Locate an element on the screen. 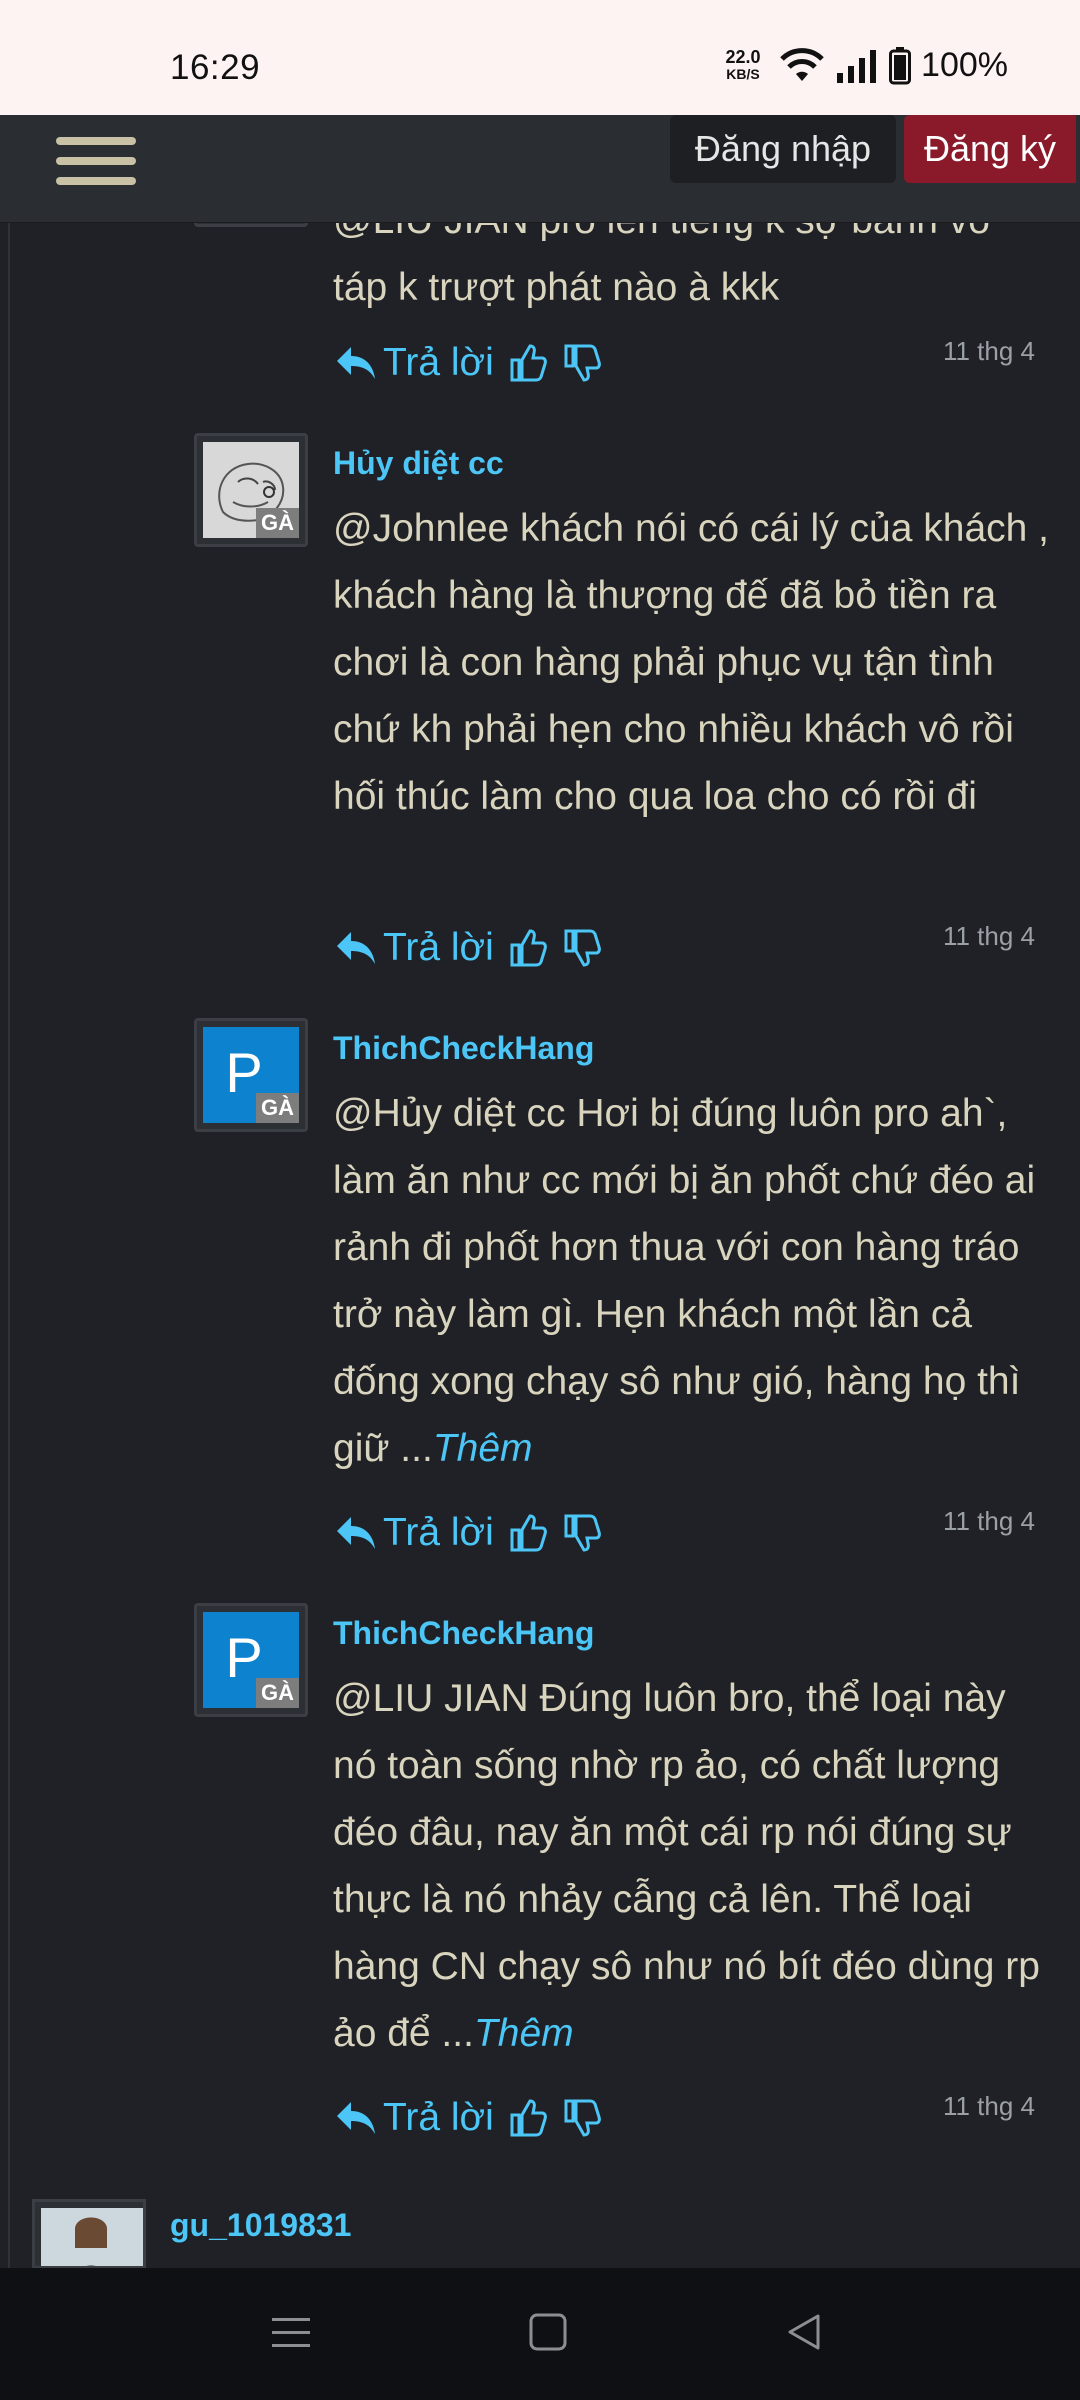  comment-author: Hủy diệt cc is located at coordinates (418, 463).